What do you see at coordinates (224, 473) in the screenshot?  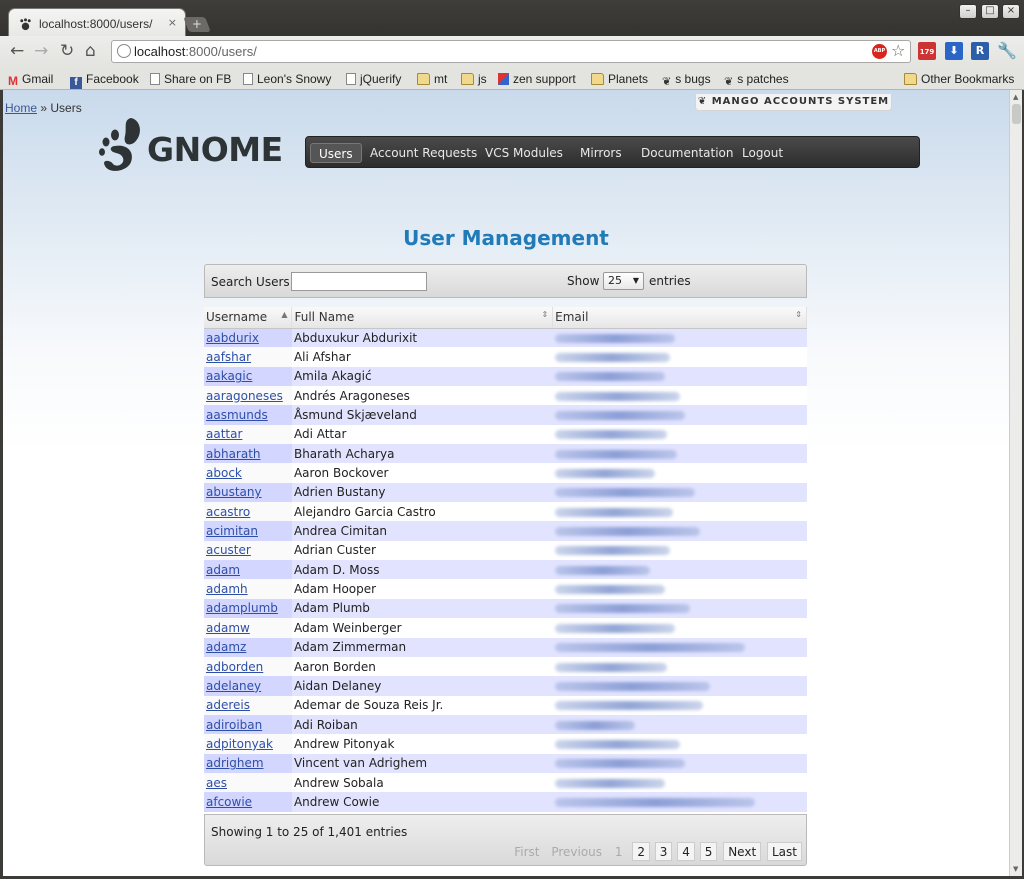 I see `username-link: abock` at bounding box center [224, 473].